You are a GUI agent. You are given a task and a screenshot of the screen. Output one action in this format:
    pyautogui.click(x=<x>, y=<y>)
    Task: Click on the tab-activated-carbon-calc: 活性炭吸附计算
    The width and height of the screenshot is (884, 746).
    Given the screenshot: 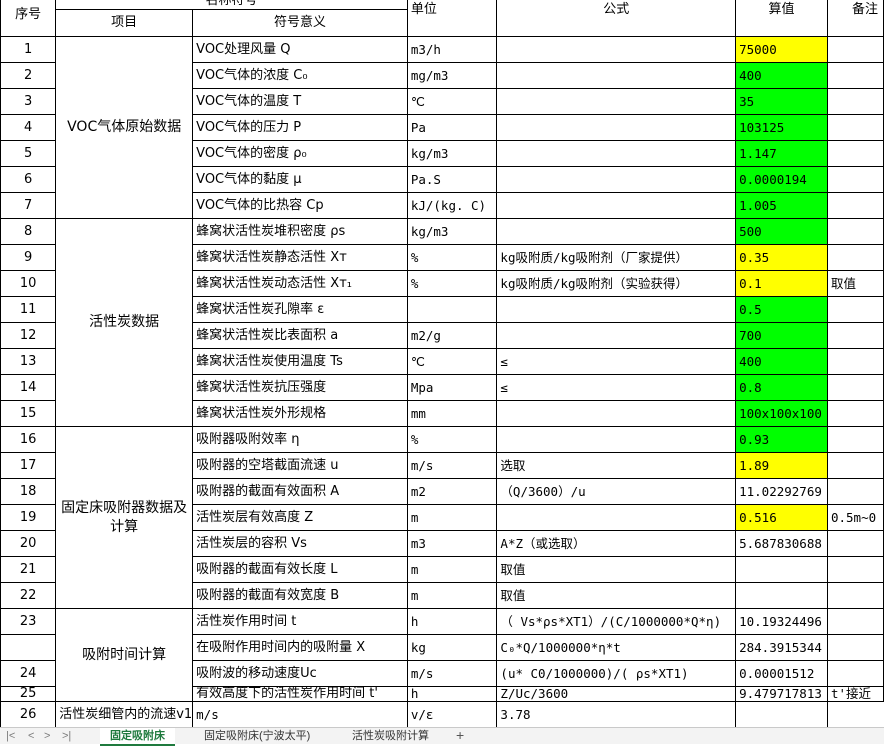 What is the action you would take?
    pyautogui.click(x=390, y=736)
    